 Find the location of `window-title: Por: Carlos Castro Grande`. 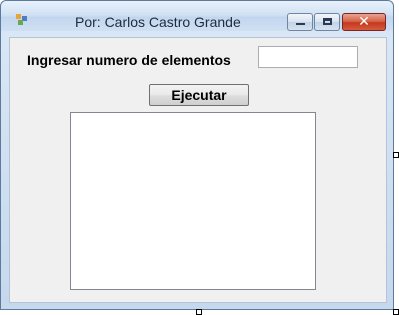

window-title: Por: Carlos Castro Grande is located at coordinates (158, 22).